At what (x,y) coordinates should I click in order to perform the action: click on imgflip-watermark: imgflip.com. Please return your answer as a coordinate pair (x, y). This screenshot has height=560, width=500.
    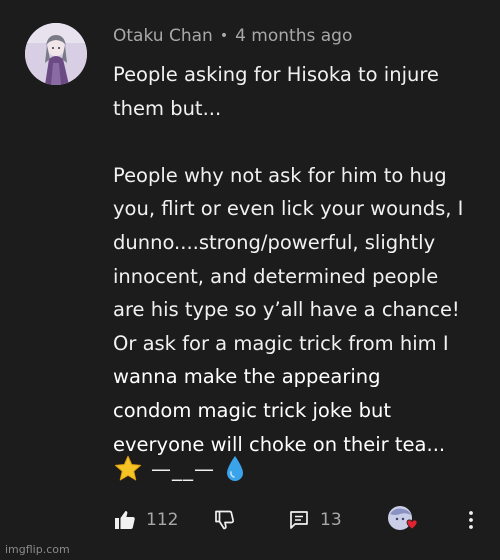
    Looking at the image, I should click on (37, 549).